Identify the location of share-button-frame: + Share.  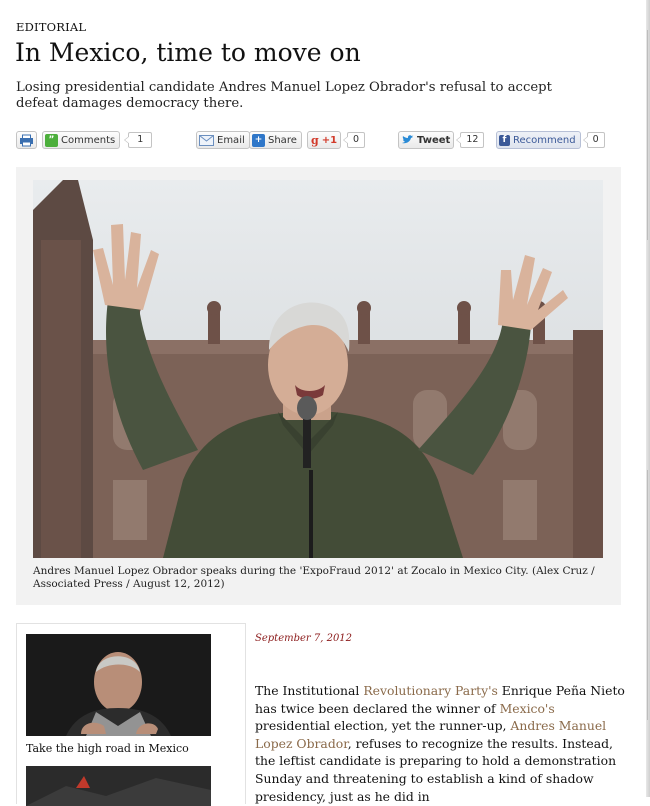
(275, 140).